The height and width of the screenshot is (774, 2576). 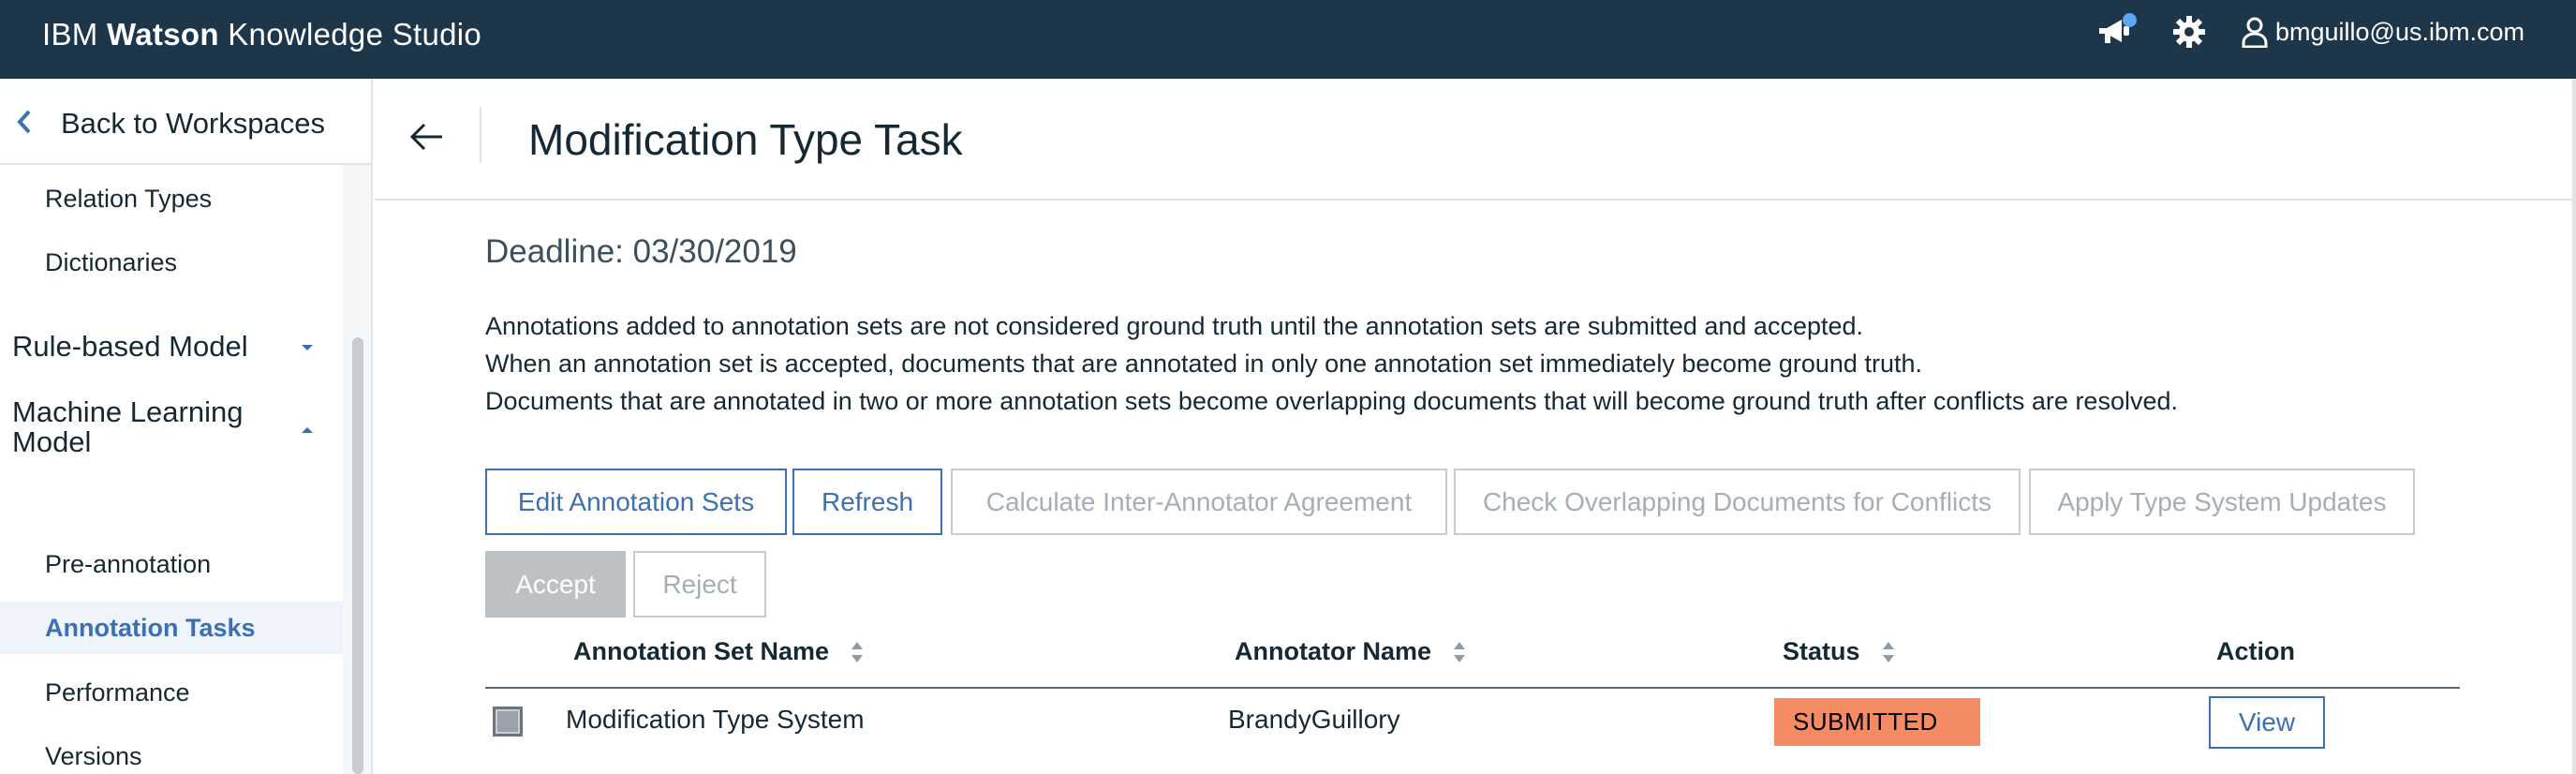 I want to click on column-header-label: Status, so click(x=1822, y=651).